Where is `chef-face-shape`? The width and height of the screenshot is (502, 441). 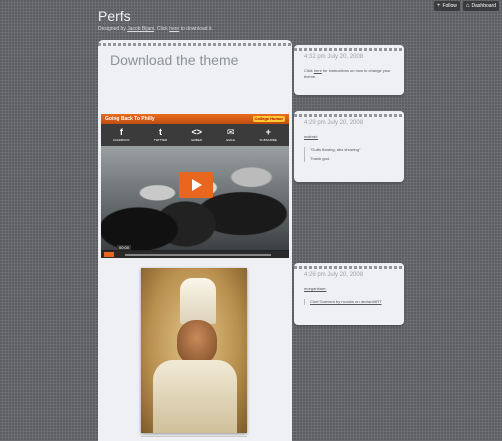 chef-face-shape is located at coordinates (197, 342).